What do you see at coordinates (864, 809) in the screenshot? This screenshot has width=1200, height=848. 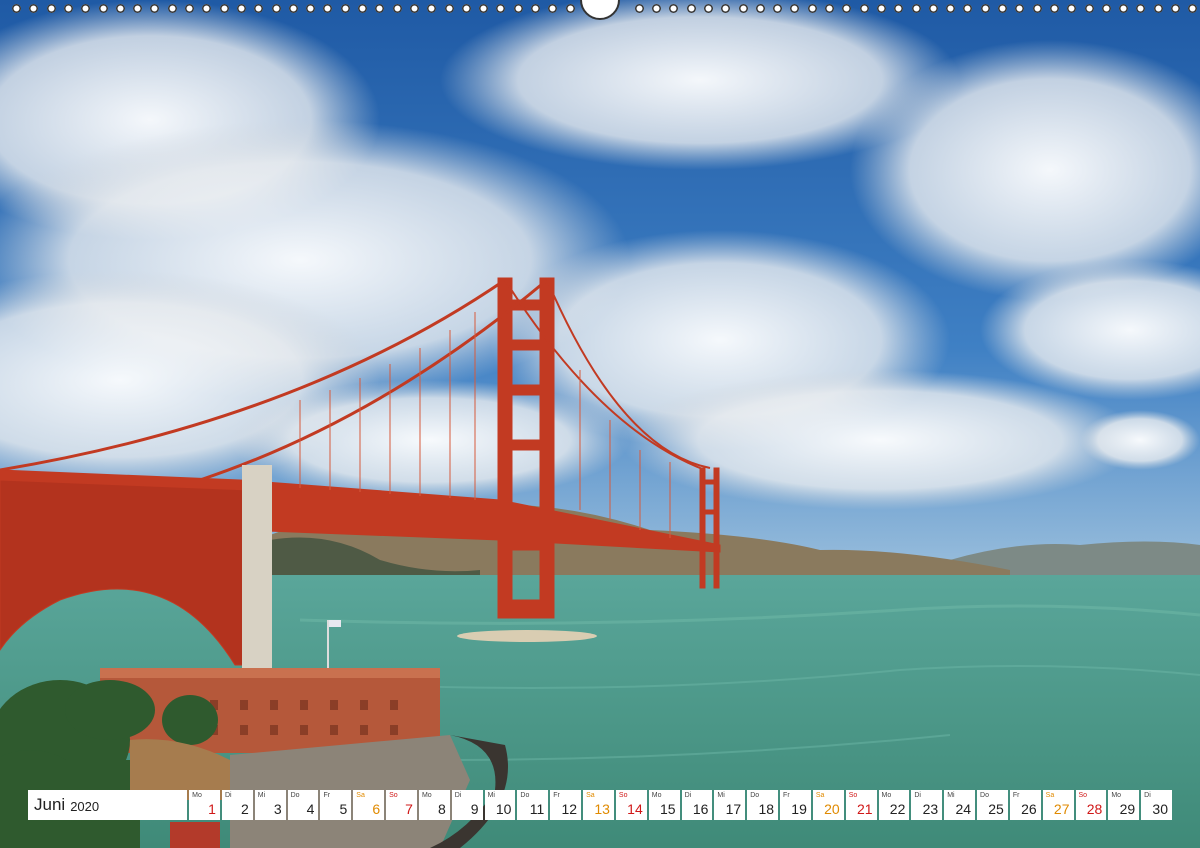 I see `day-number: 21` at bounding box center [864, 809].